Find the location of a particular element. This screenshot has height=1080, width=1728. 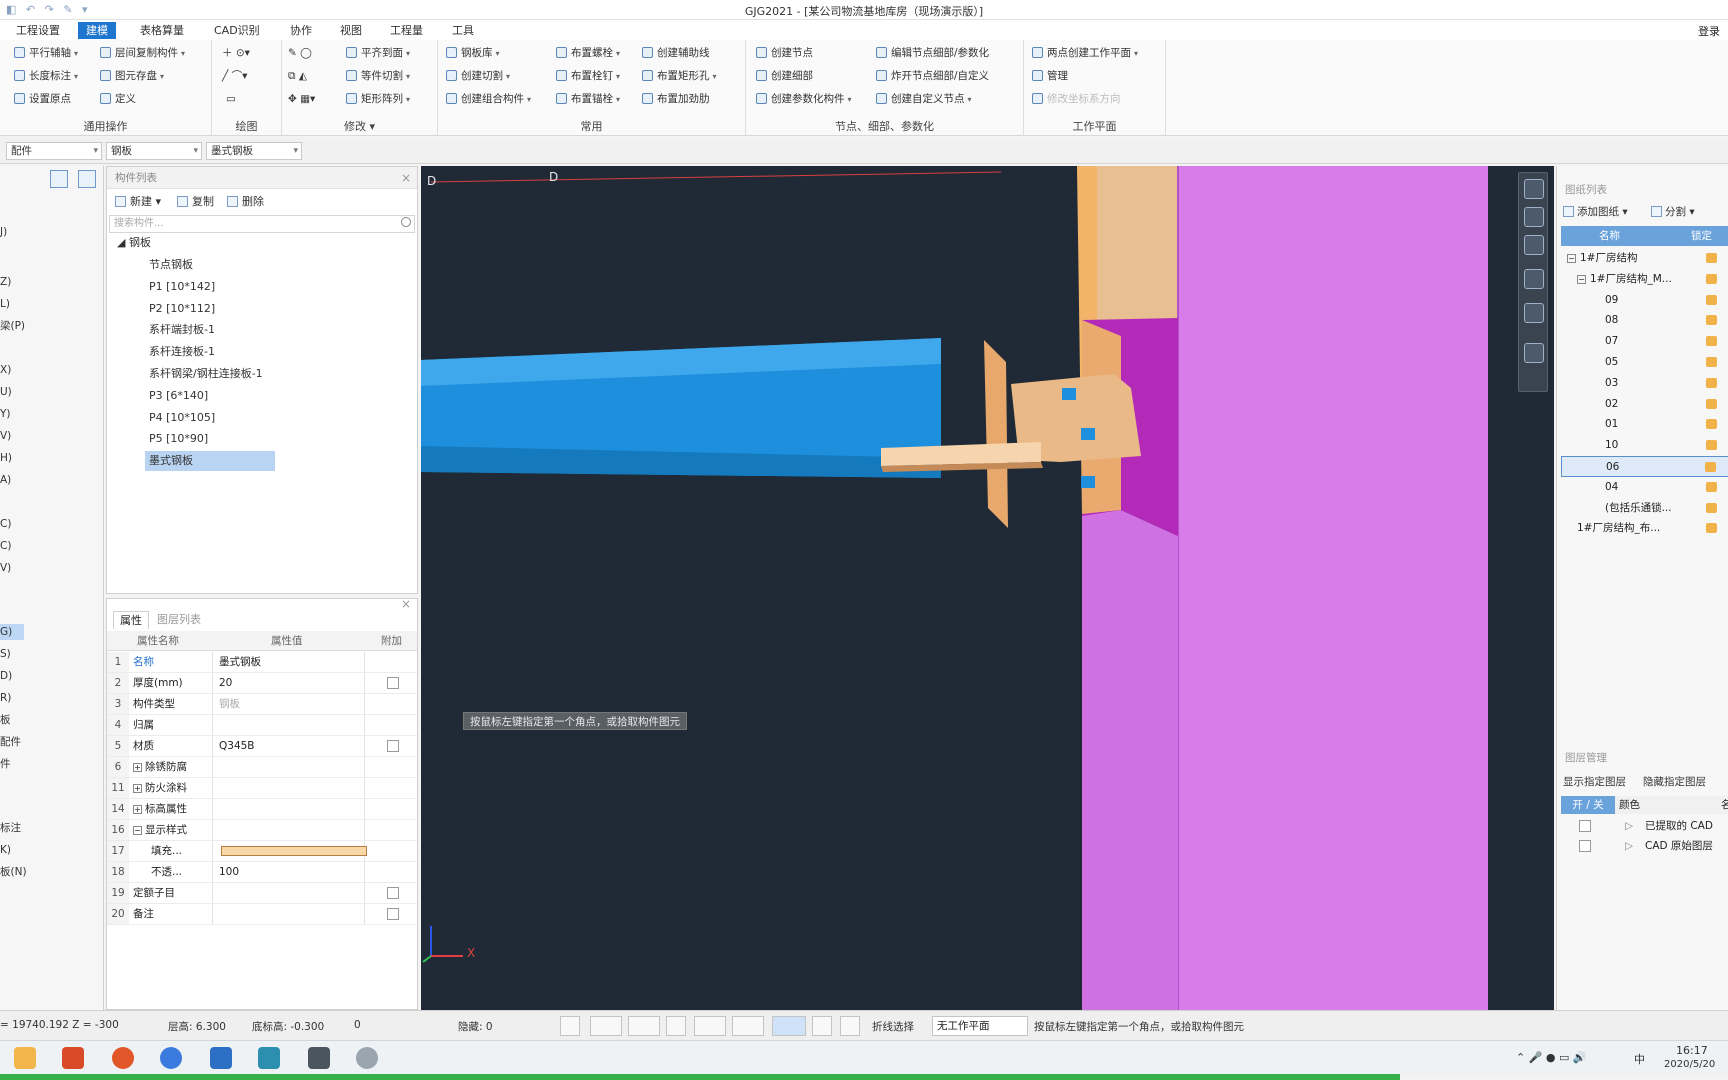

nav-item: 配件 is located at coordinates (10, 742).